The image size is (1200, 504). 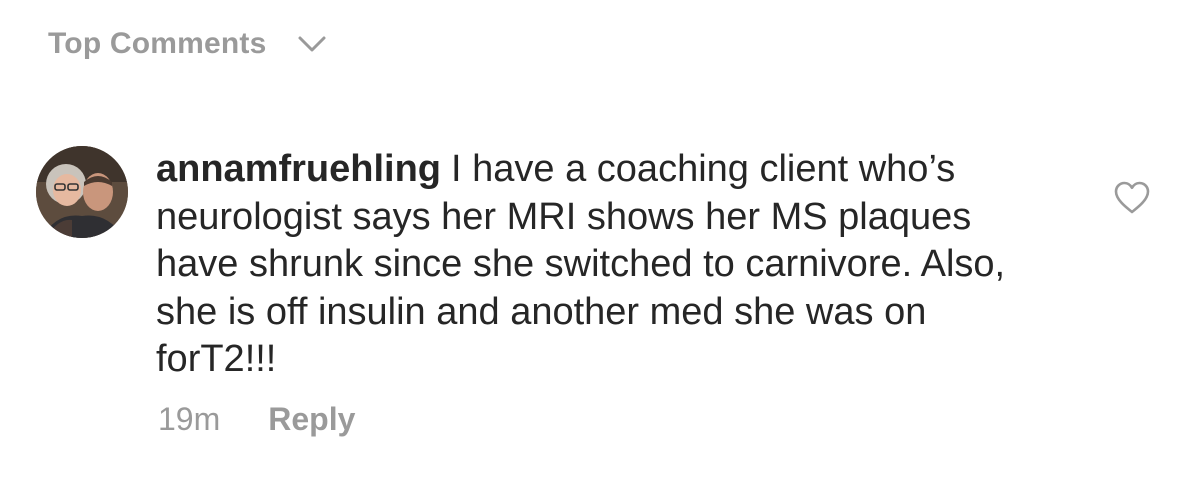 What do you see at coordinates (189, 419) in the screenshot?
I see `comment-timestamp: 19m` at bounding box center [189, 419].